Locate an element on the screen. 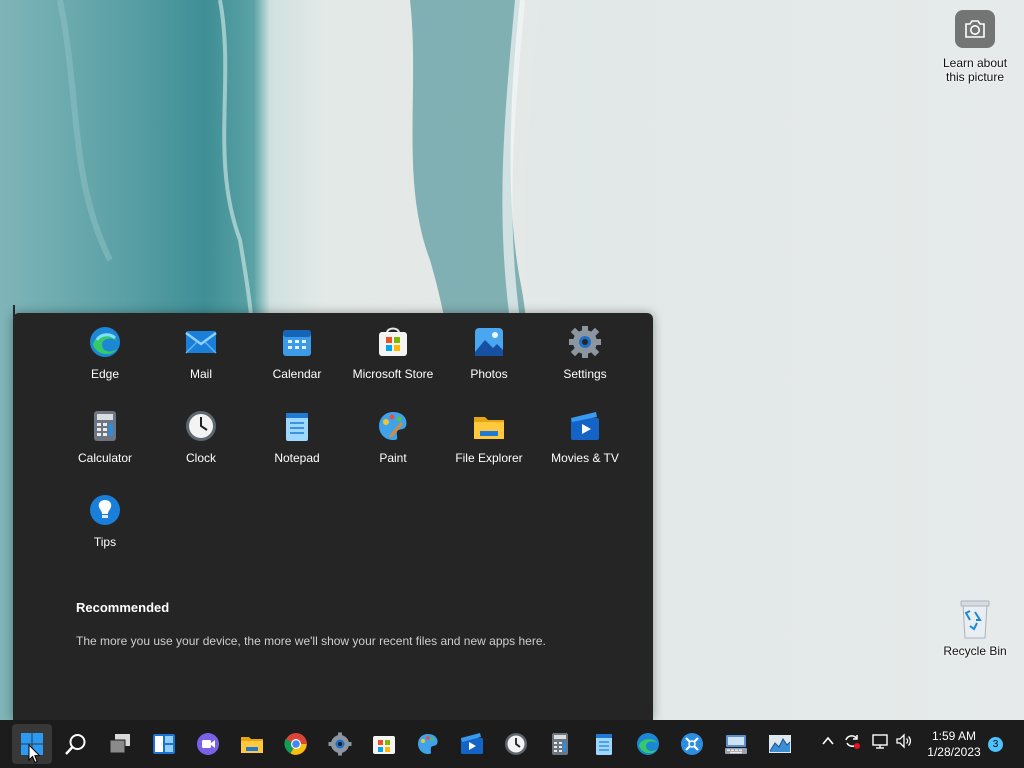  pinned-app-store: Microsoft Store is located at coordinates (393, 365).